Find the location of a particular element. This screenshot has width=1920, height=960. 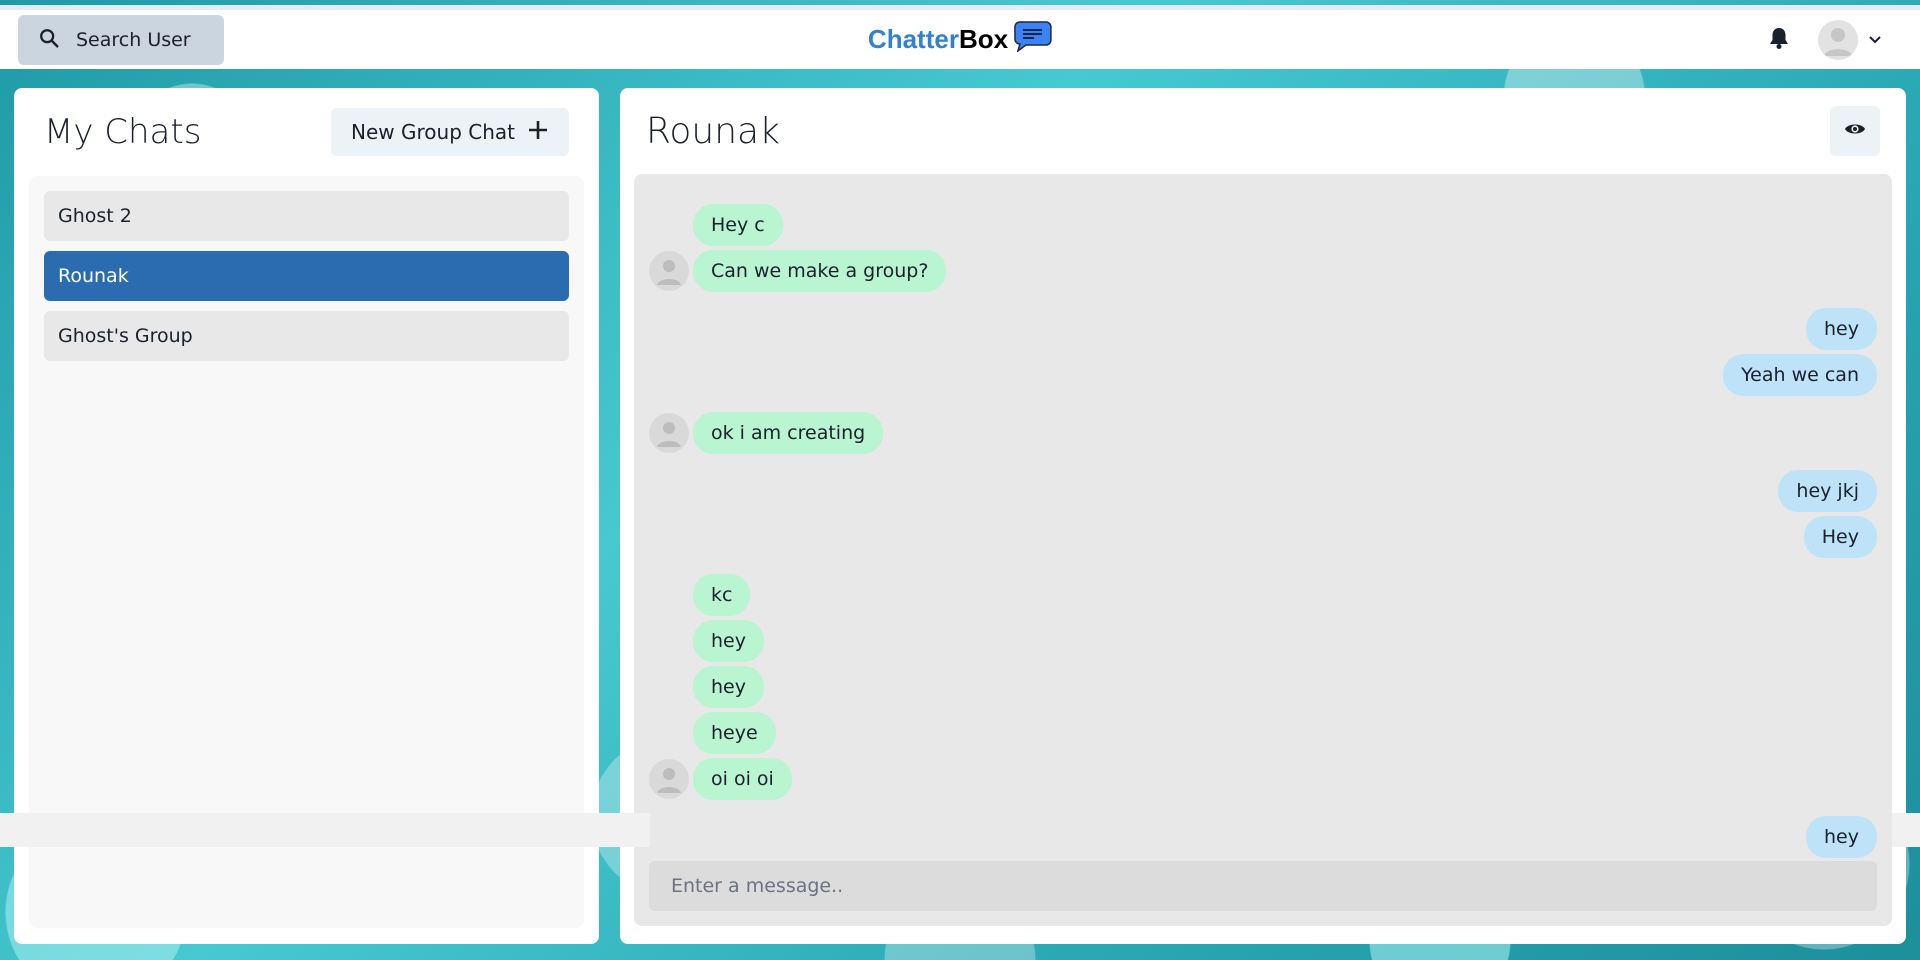

message-row: Yeah we can is located at coordinates (1263, 375).